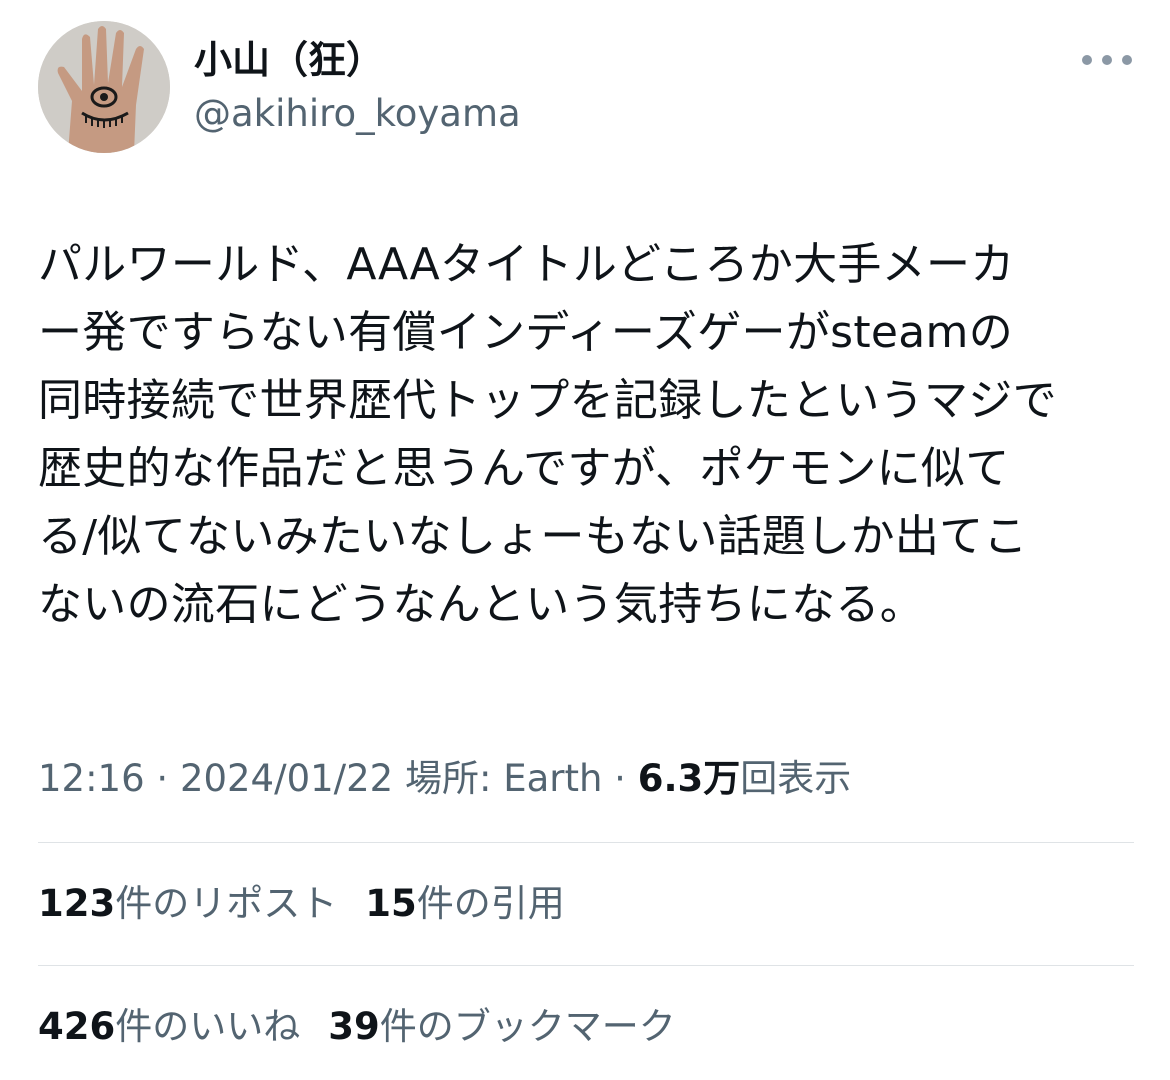 The image size is (1170, 1080). I want to click on tweet-meta: 12:16 · 2024/01/22 場所: Earth · 6.3万回表示, so click(444, 779).